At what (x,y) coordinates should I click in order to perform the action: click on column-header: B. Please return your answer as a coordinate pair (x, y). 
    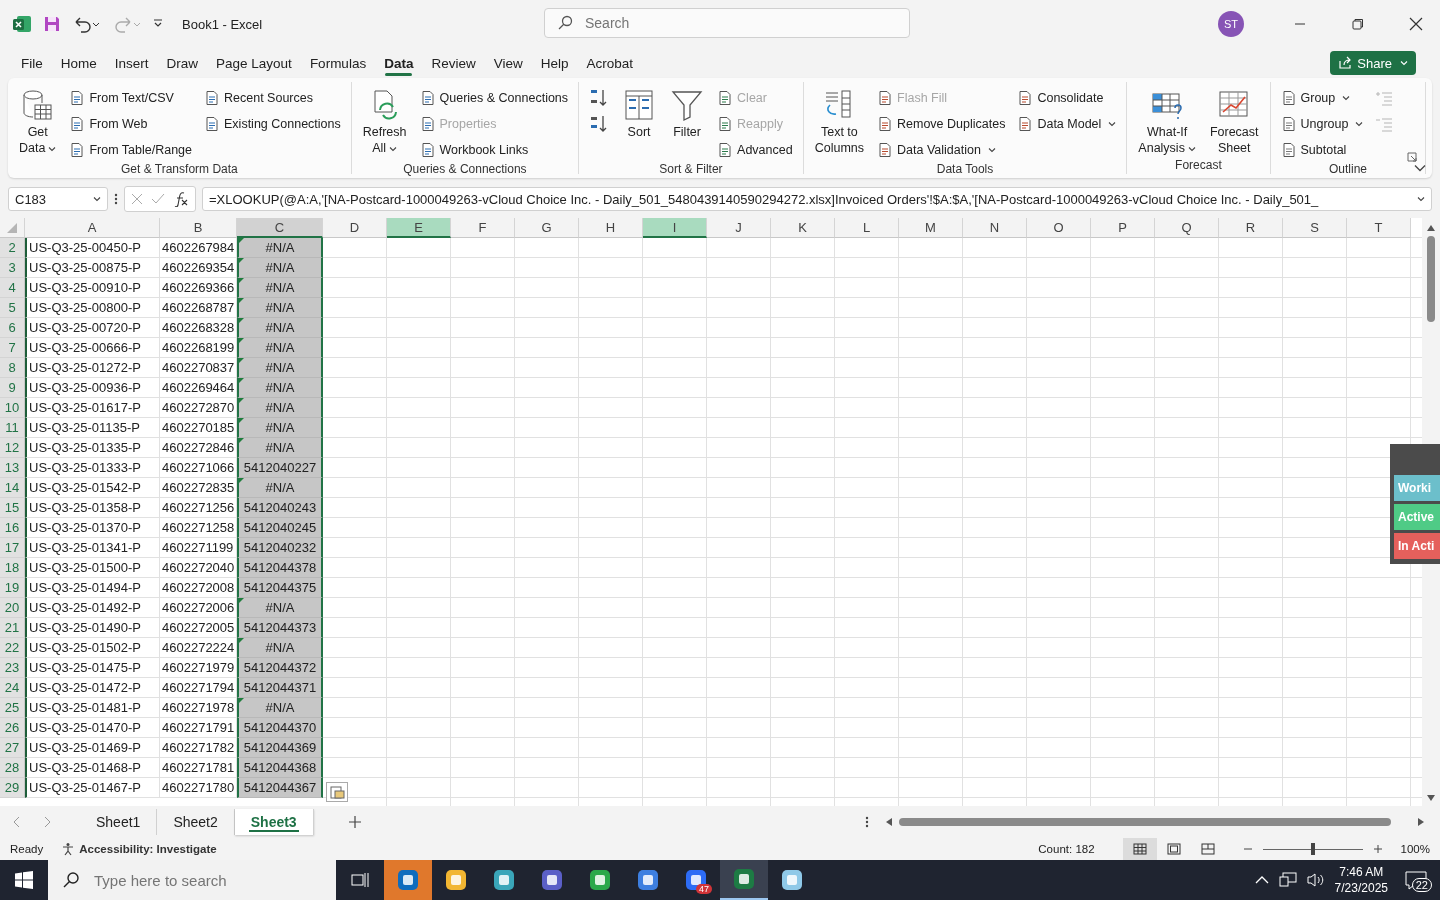
    Looking at the image, I should click on (198, 228).